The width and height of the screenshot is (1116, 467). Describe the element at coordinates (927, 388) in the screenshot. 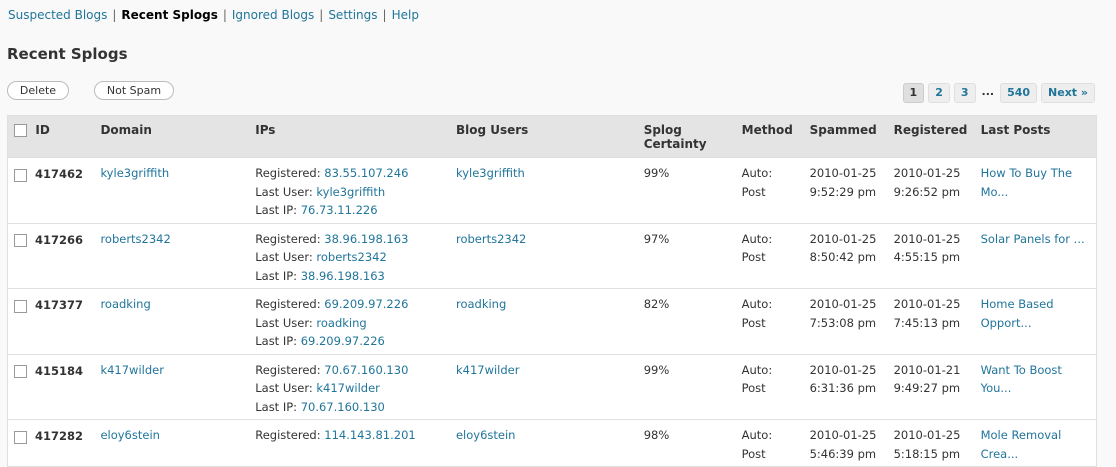

I see `registered-time: 9:49:27 pm` at that location.